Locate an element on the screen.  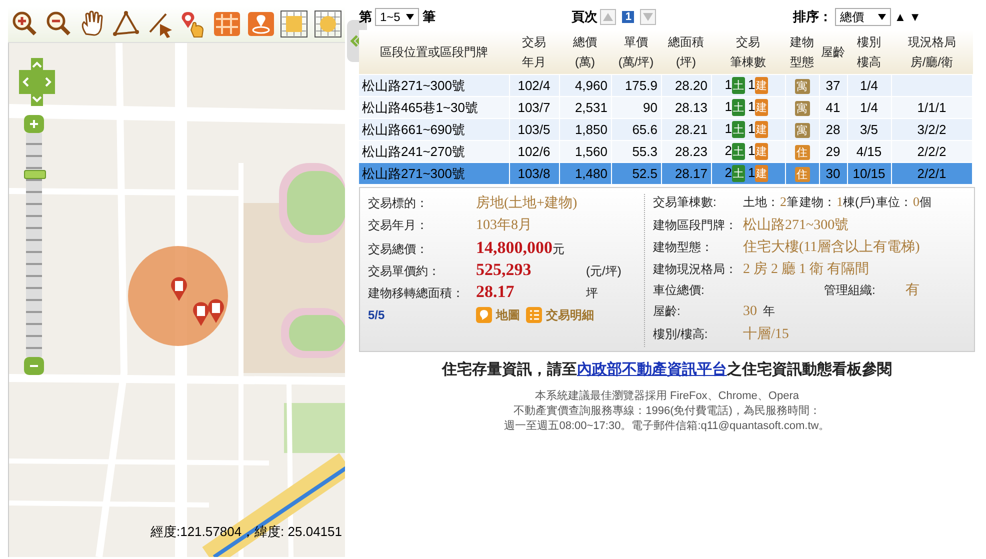
triangle-icon is located at coordinates (126, 24).